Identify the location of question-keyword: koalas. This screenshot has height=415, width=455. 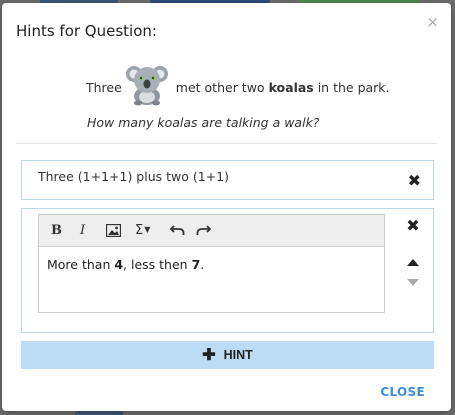
(291, 87).